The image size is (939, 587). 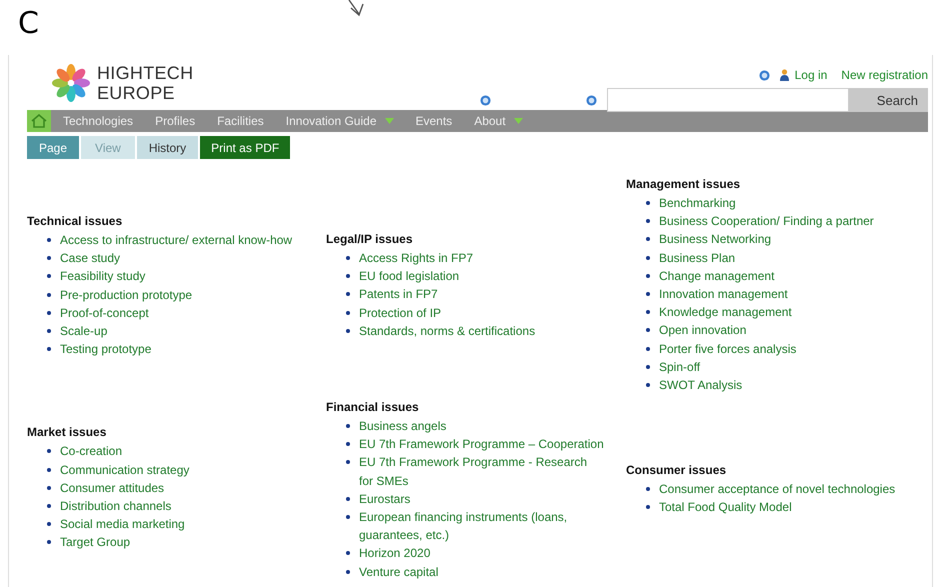 I want to click on topic-link: EU food legislation, so click(x=409, y=276).